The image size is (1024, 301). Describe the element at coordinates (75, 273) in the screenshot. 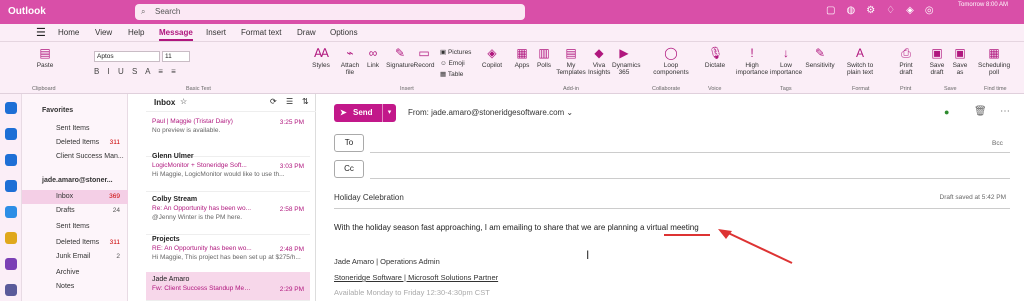

I see `folder-archive: Archive` at that location.